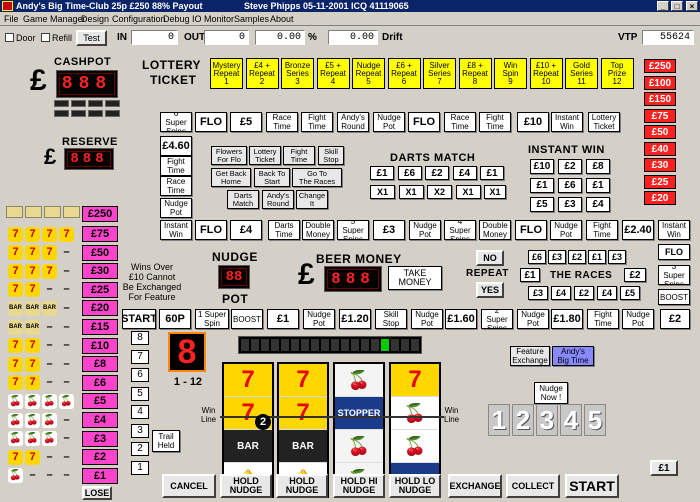 This screenshot has width=700, height=502. Describe the element at coordinates (333, 73) in the screenshot. I see `lottery-tile: £5 + Repeat 4` at that location.